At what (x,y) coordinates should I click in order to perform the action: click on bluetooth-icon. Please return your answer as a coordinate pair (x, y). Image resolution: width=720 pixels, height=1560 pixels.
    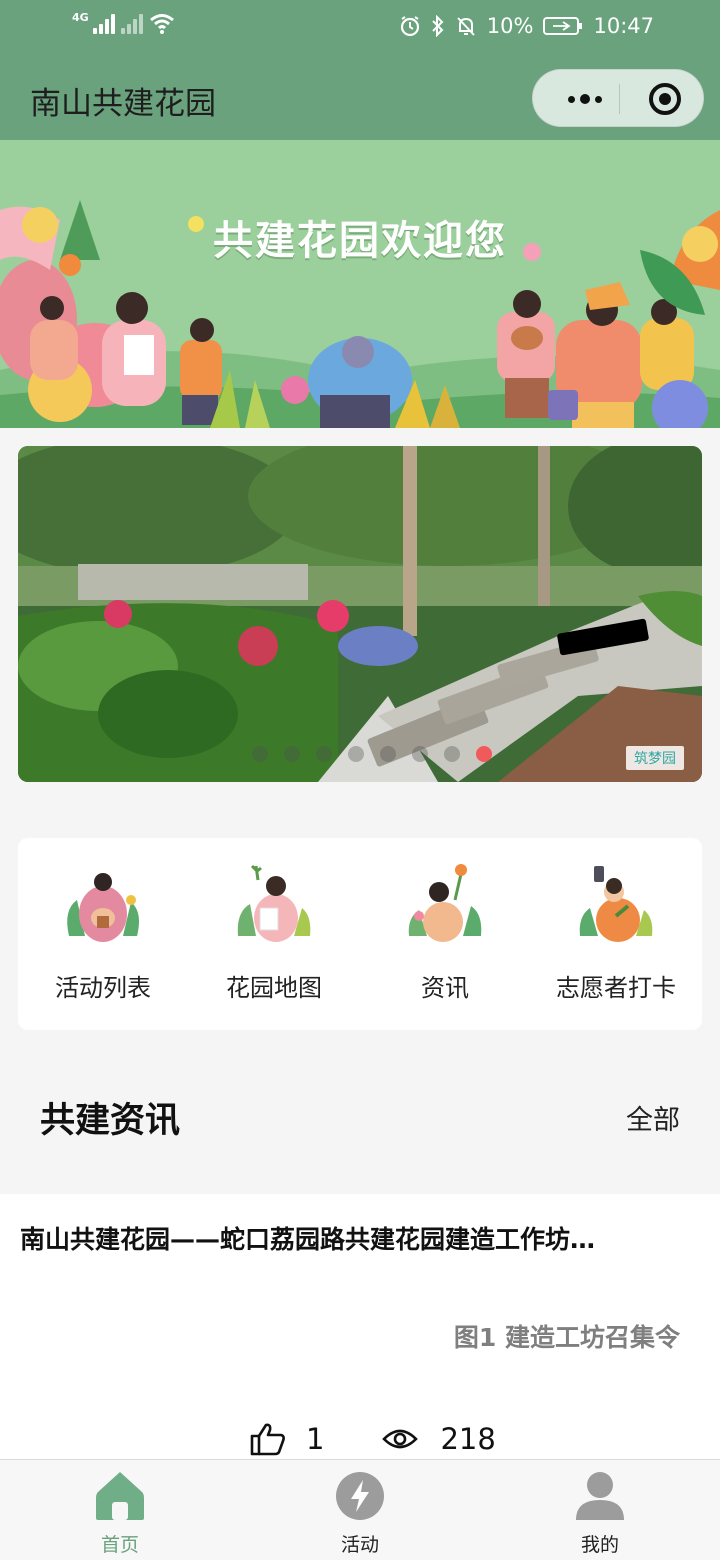
    Looking at the image, I should click on (438, 26).